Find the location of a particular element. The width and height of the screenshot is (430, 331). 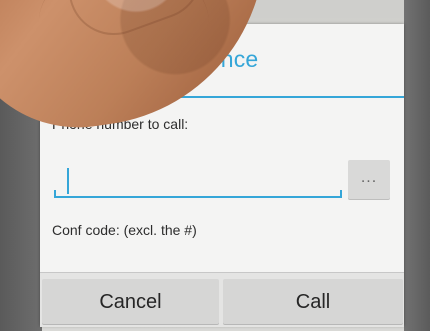

right-shadow is located at coordinates (417, 165).